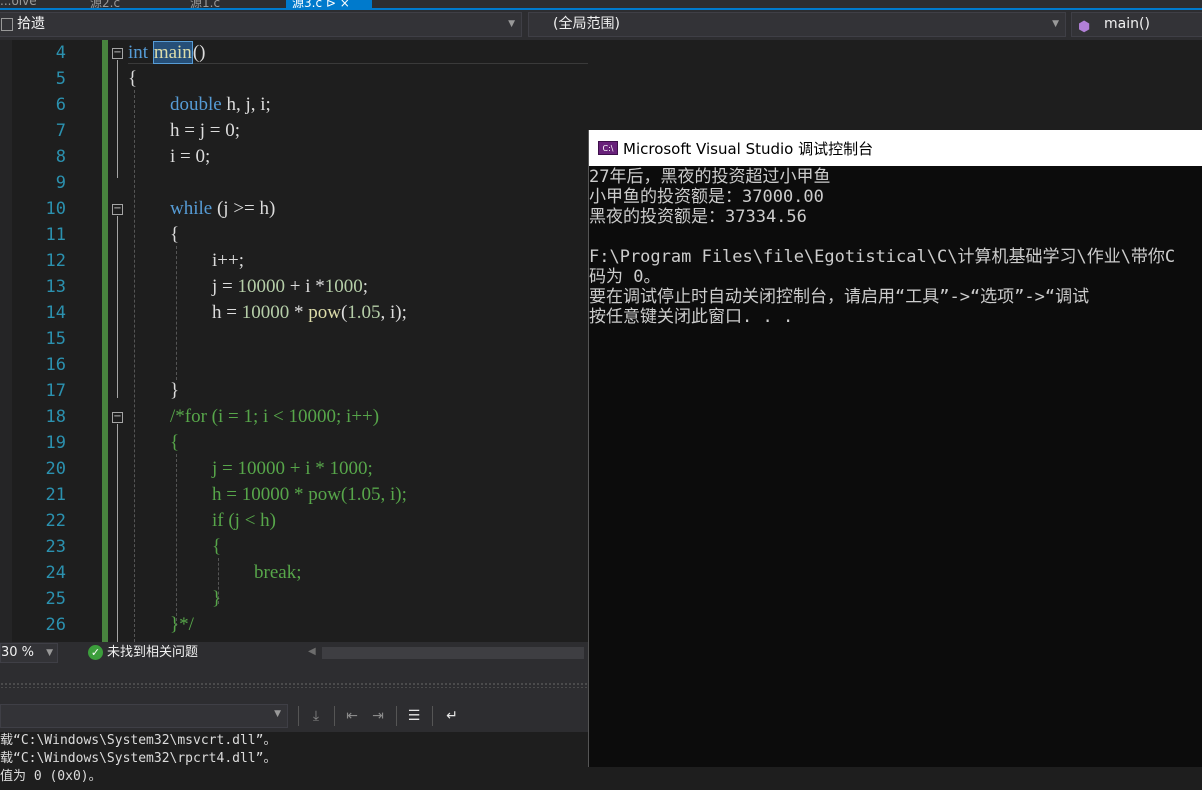 The width and height of the screenshot is (1202, 790). Describe the element at coordinates (55, 573) in the screenshot. I see `line-number: 24` at that location.